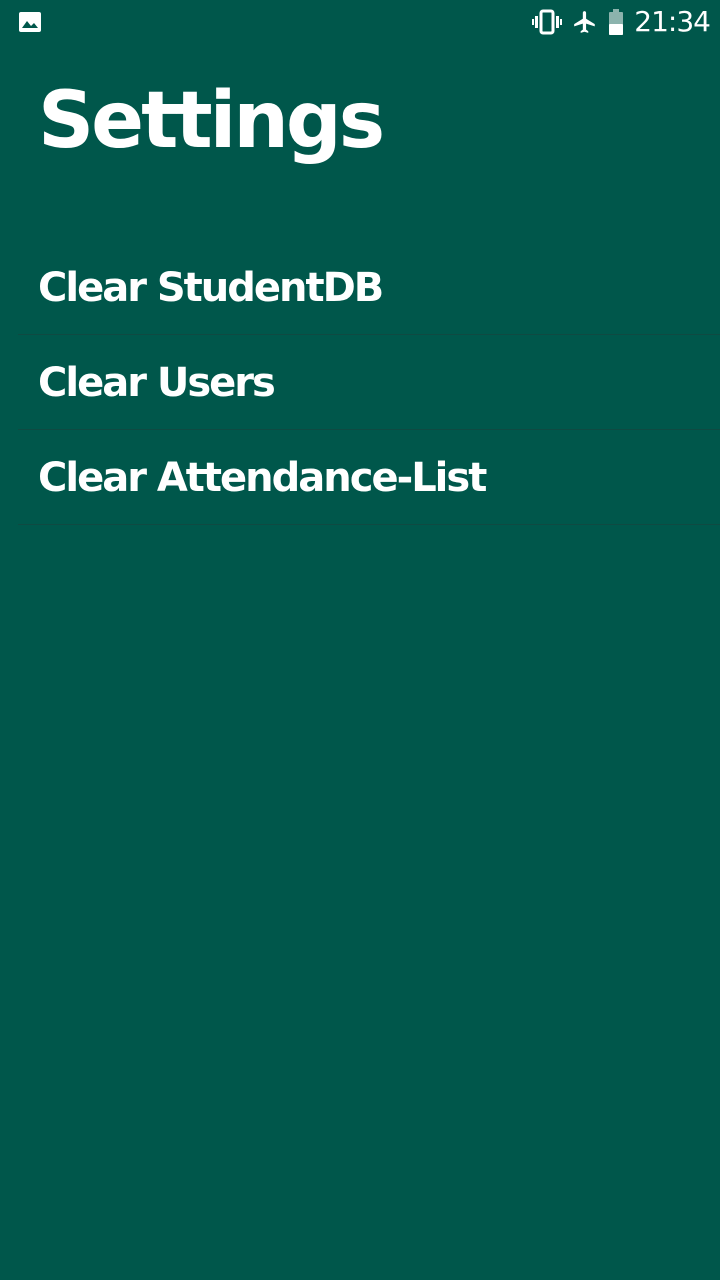 The image size is (720, 1280). What do you see at coordinates (157, 383) in the screenshot?
I see `settings-item-label: Clear Users` at bounding box center [157, 383].